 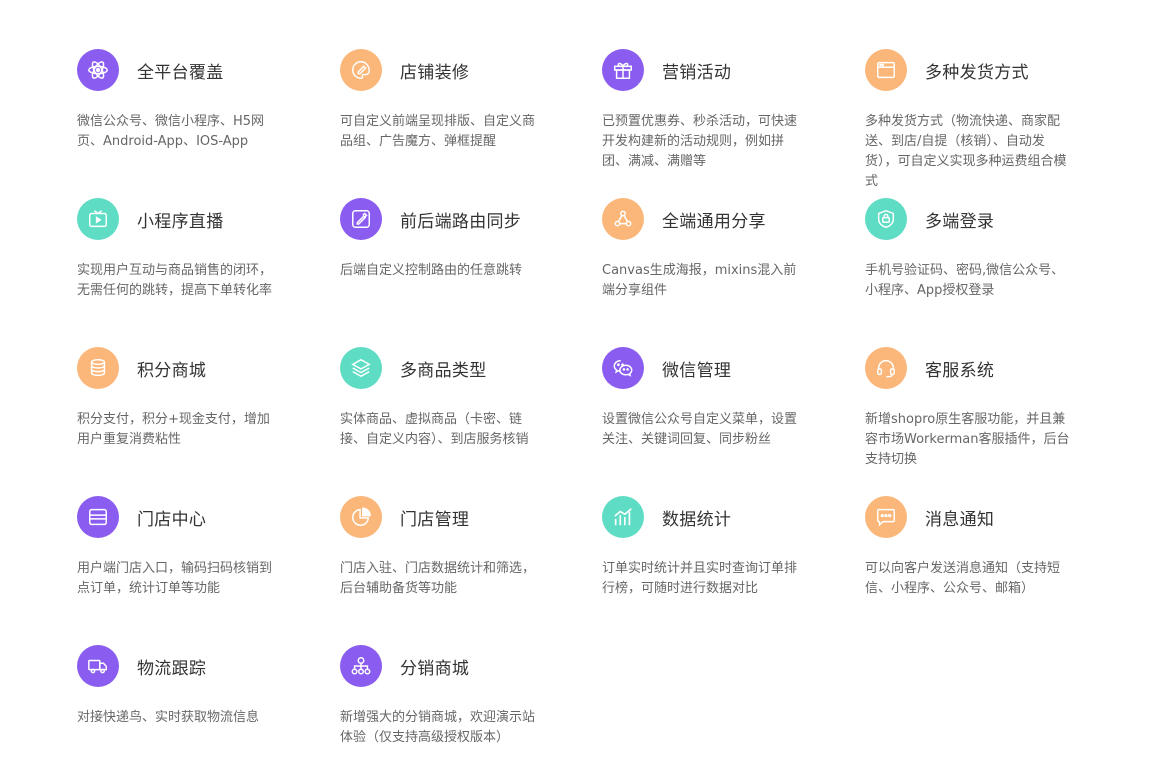 What do you see at coordinates (188, 398) in the screenshot?
I see `feature-card: 积分商城积分支付，积分+现金支付，增加用户重复消费粘性` at bounding box center [188, 398].